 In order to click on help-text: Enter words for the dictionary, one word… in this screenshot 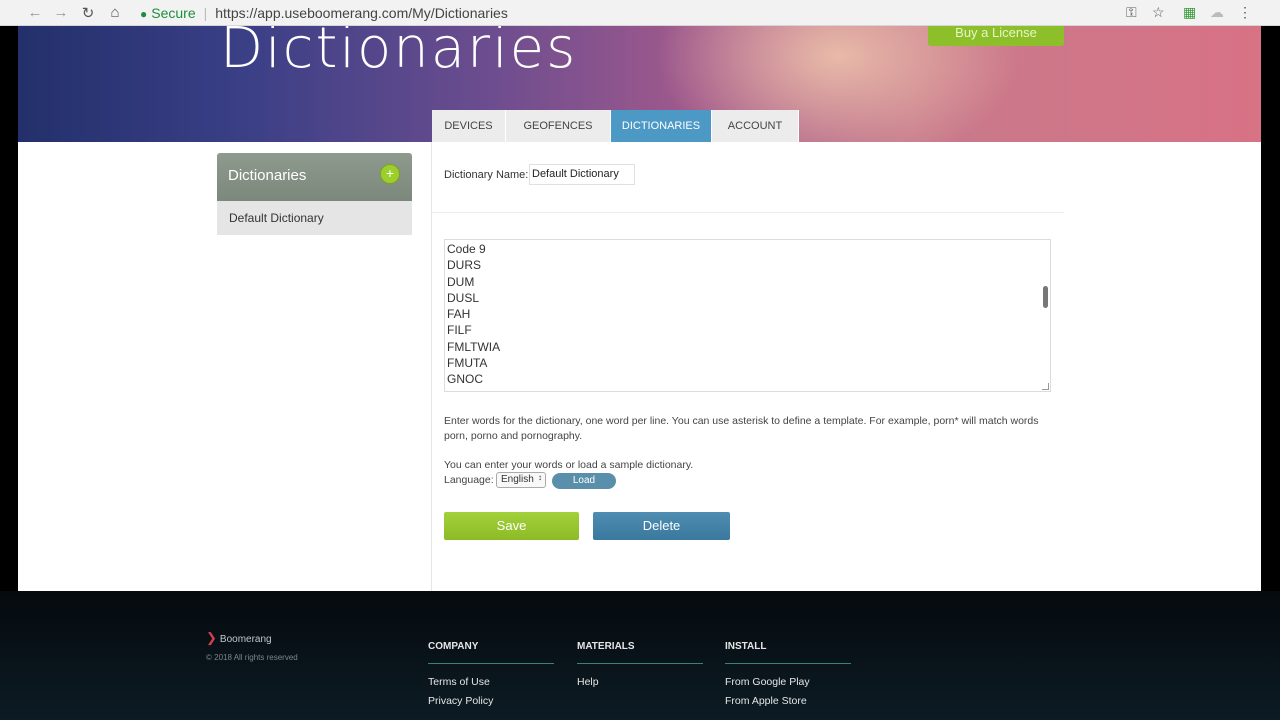, I will do `click(741, 428)`.